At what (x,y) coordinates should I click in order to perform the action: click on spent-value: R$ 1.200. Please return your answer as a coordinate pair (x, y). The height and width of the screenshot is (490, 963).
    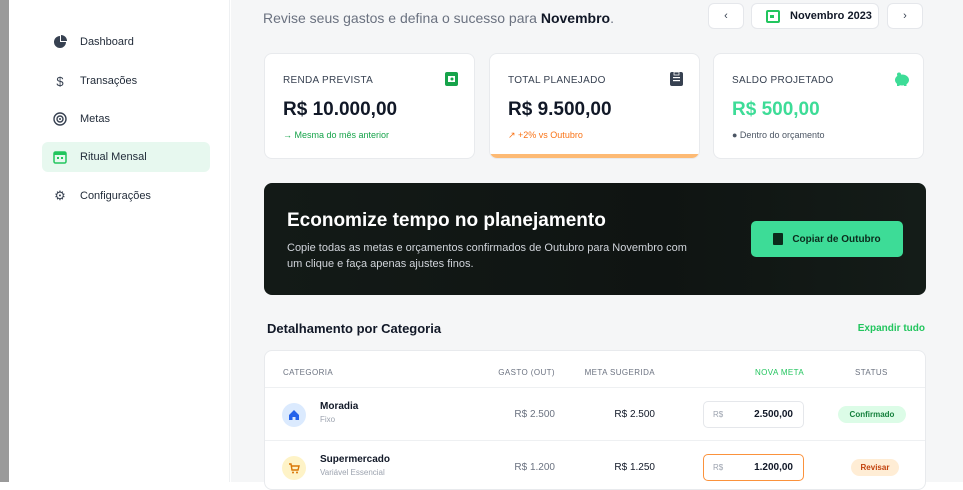
    Looking at the image, I should click on (534, 467).